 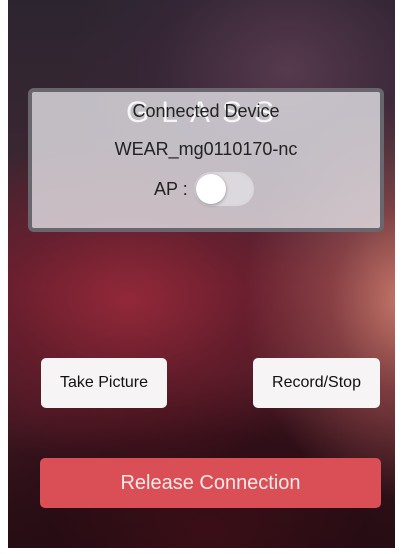 I want to click on right-edge-strip, so click(x=399, y=277).